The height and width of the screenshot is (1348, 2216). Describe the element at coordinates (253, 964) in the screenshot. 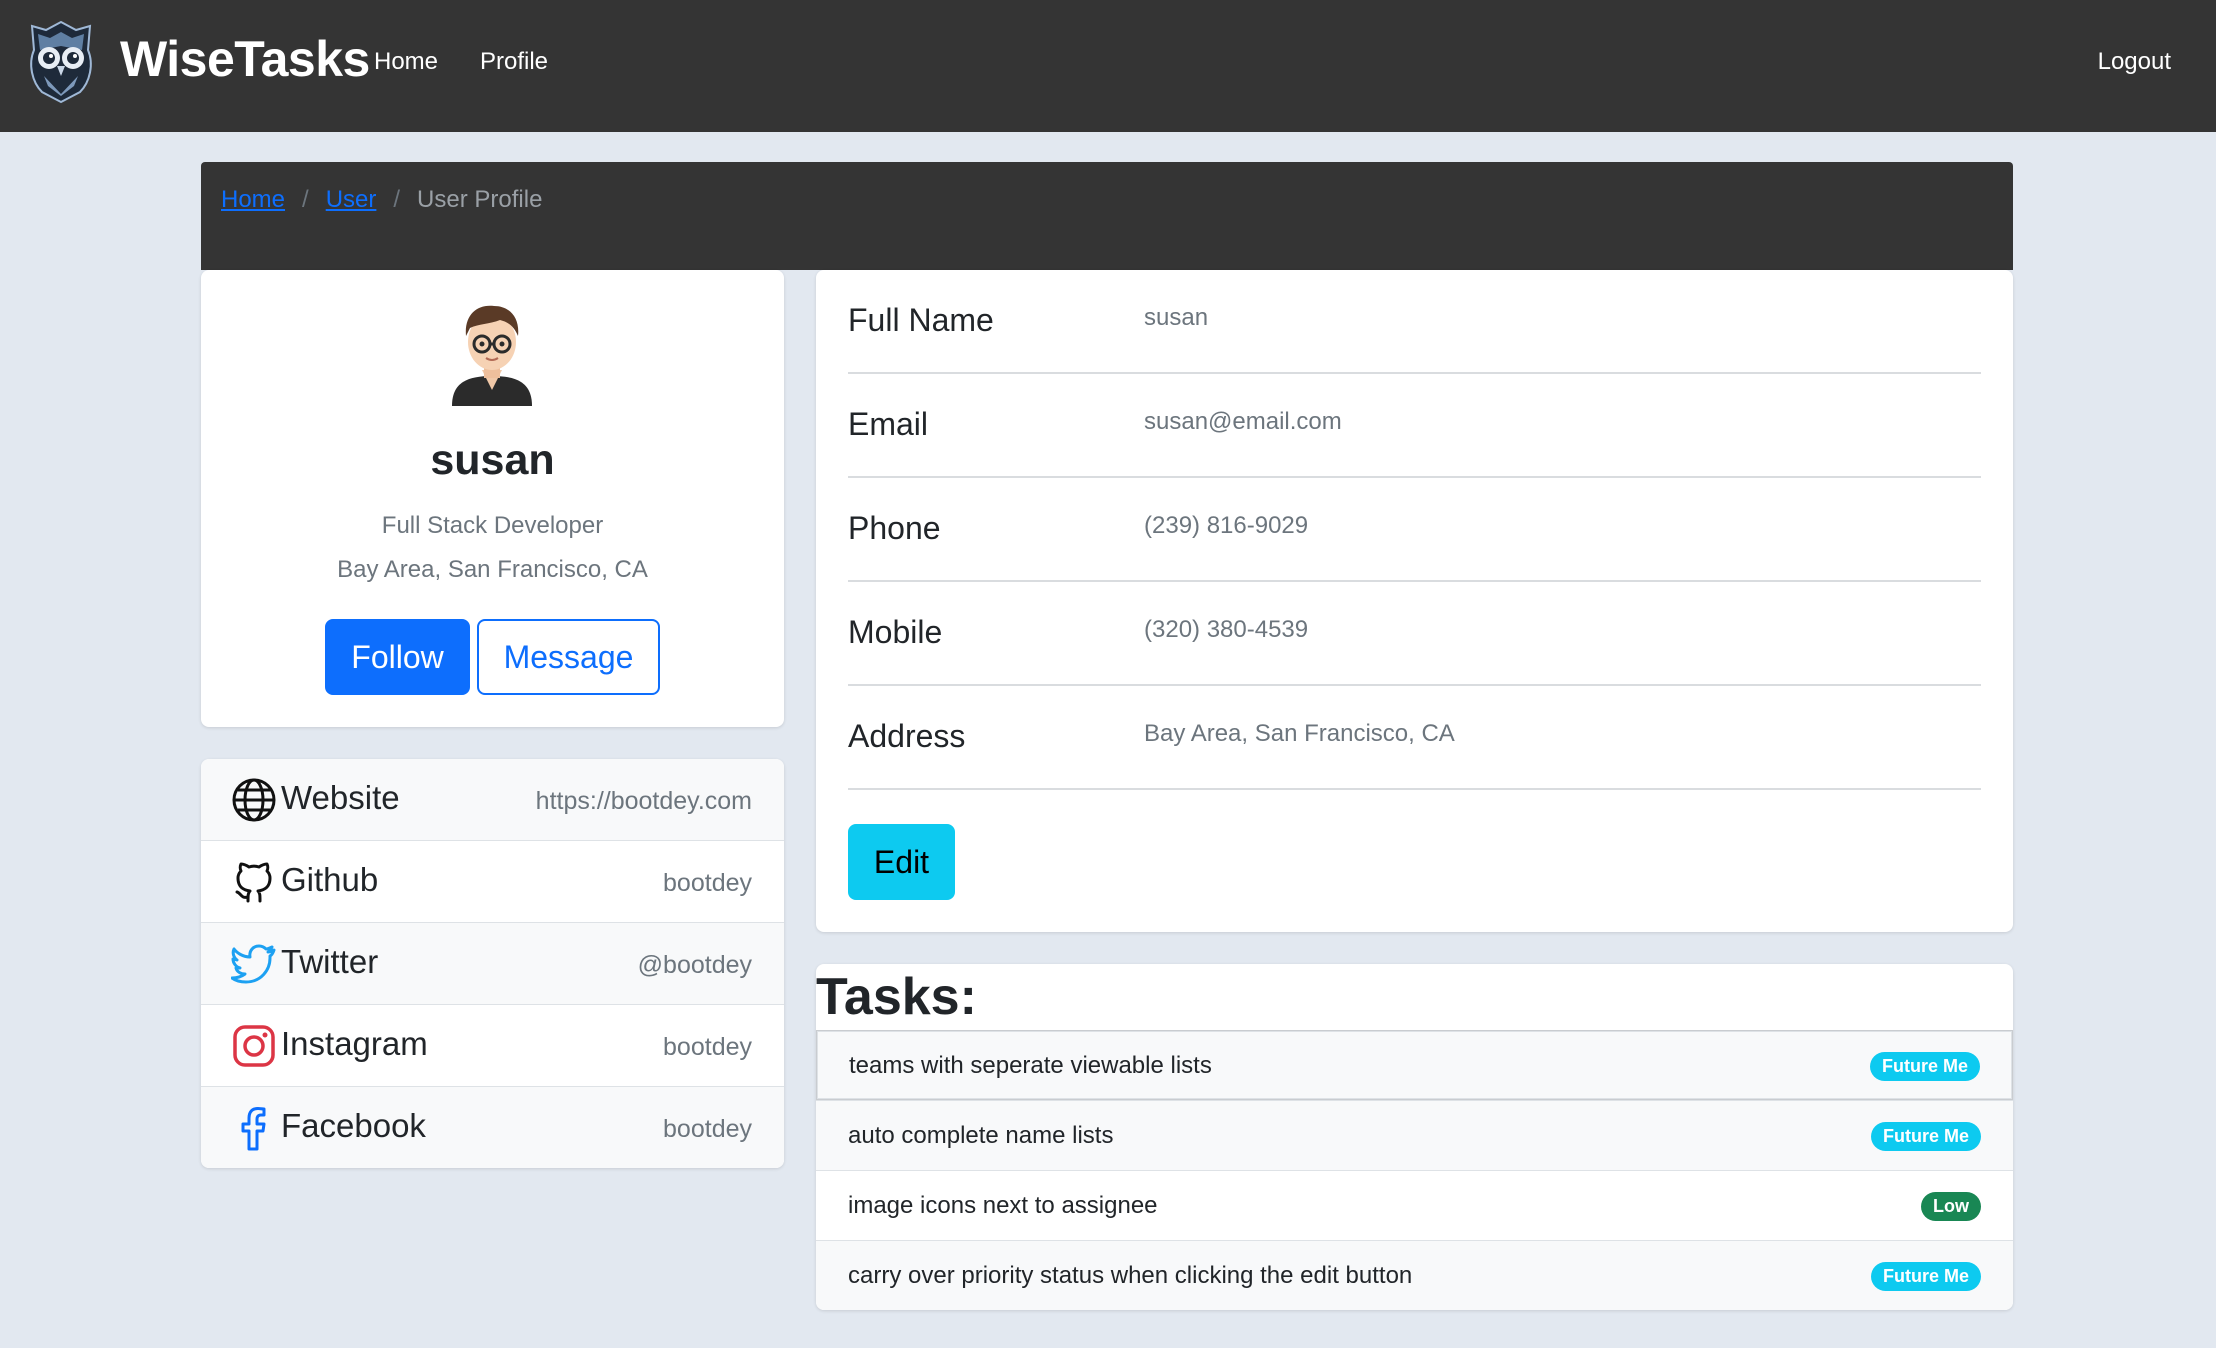

I see `twitter-icon` at that location.